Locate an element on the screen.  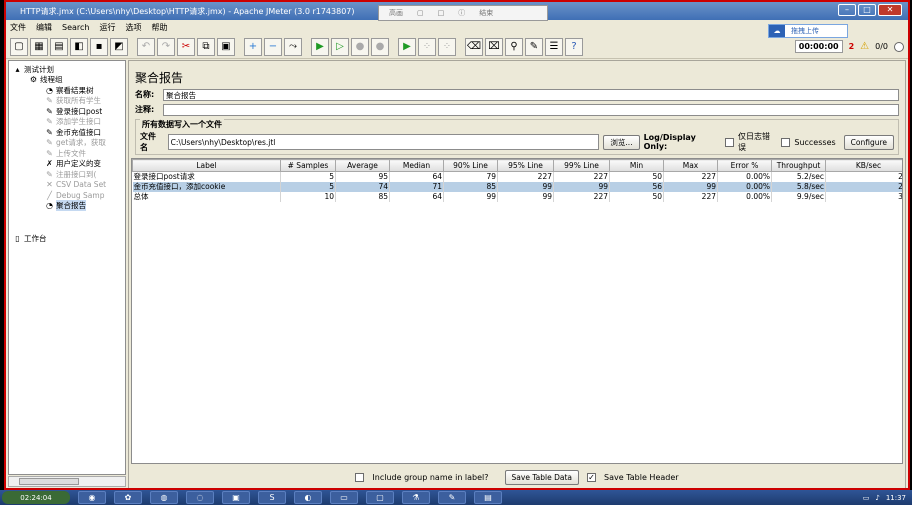
column-header: Min is located at coordinates (636, 165).